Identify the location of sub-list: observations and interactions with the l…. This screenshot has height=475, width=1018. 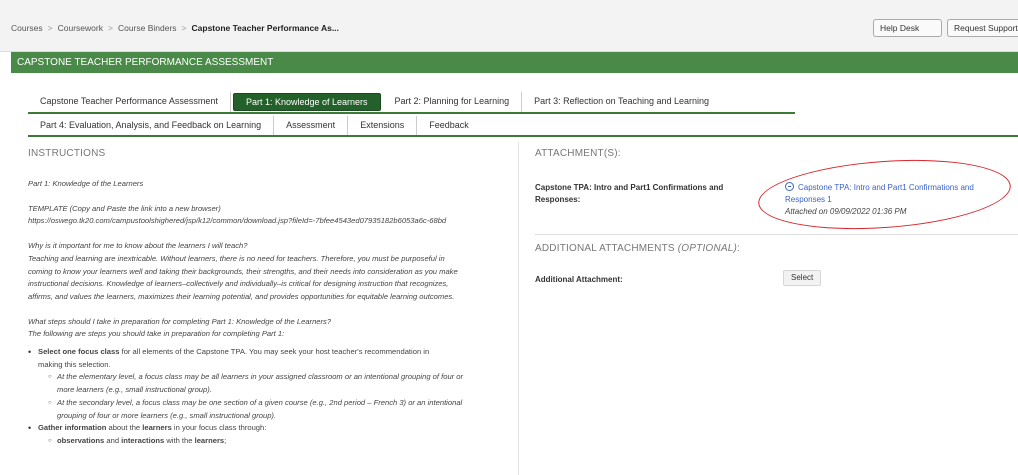
(273, 441).